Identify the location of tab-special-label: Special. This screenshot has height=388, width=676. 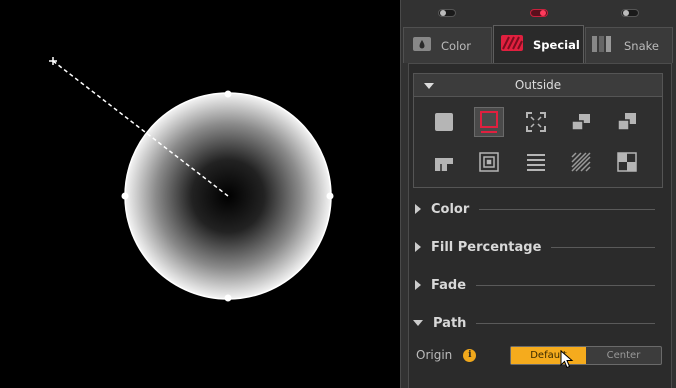
(556, 44).